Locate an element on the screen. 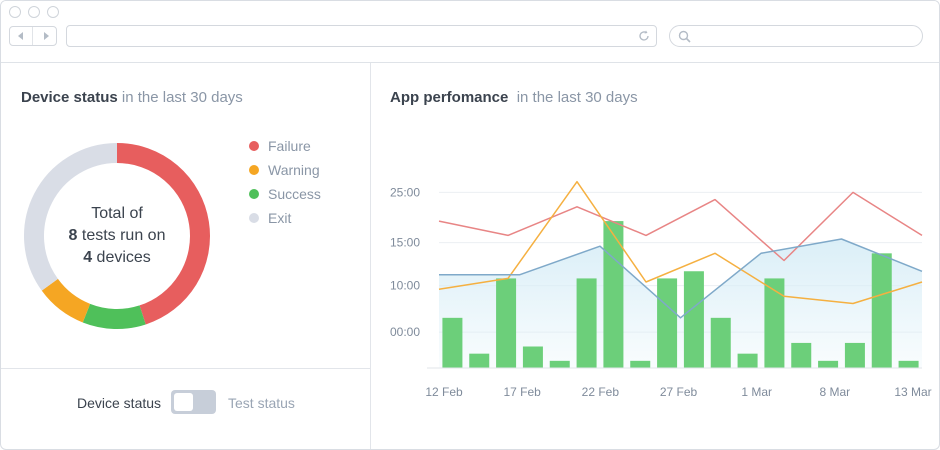 Image resolution: width=940 pixels, height=450 pixels. donut-center-line-3: 4 devices is located at coordinates (117, 258).